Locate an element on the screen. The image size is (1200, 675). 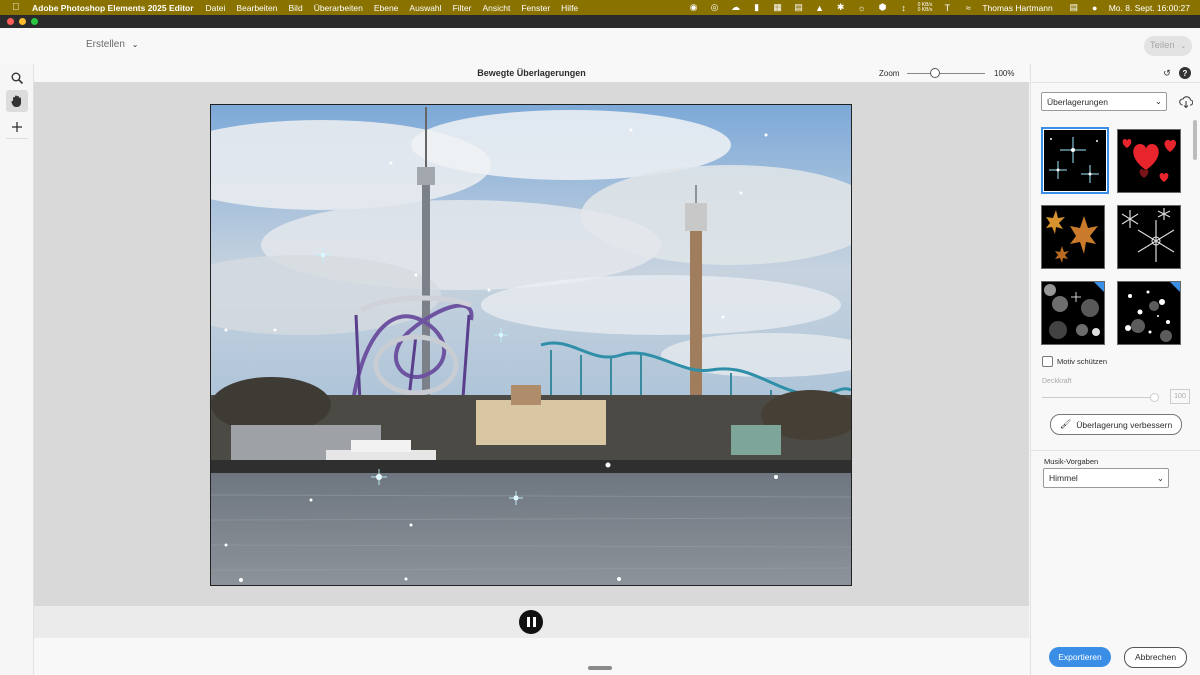
playback-bar is located at coordinates (531, 622).